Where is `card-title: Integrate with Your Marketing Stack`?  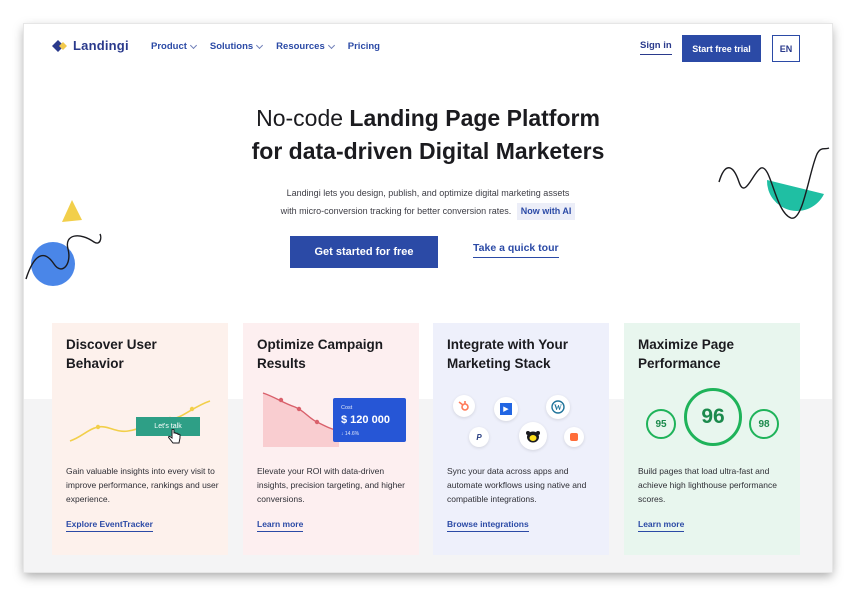 card-title: Integrate with Your Marketing Stack is located at coordinates (508, 354).